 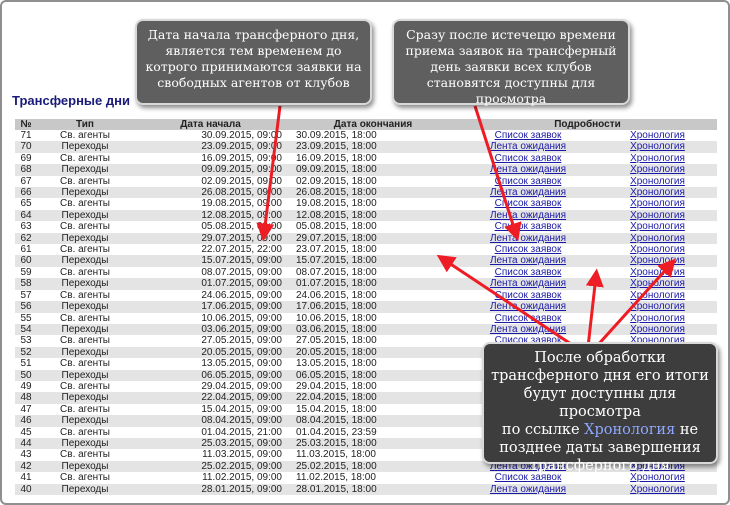 I want to click on cell-num: 68, so click(x=26, y=170).